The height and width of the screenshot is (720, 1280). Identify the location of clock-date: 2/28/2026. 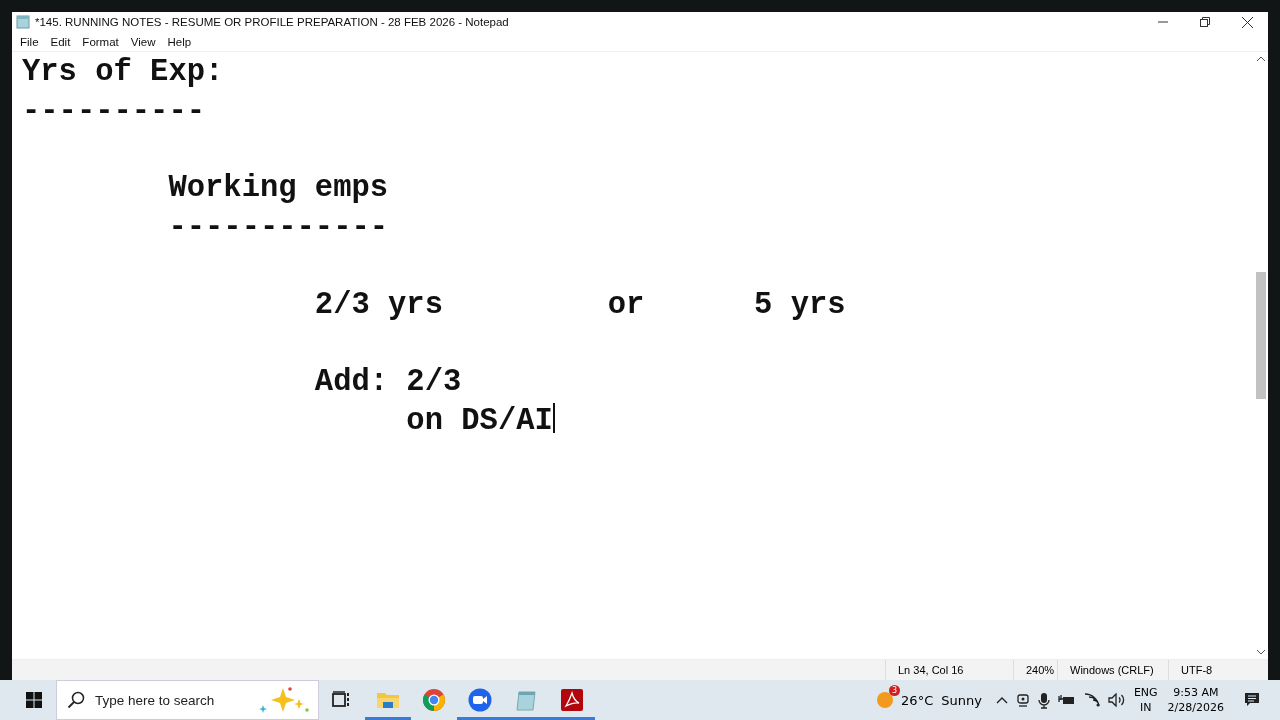
(1195, 707).